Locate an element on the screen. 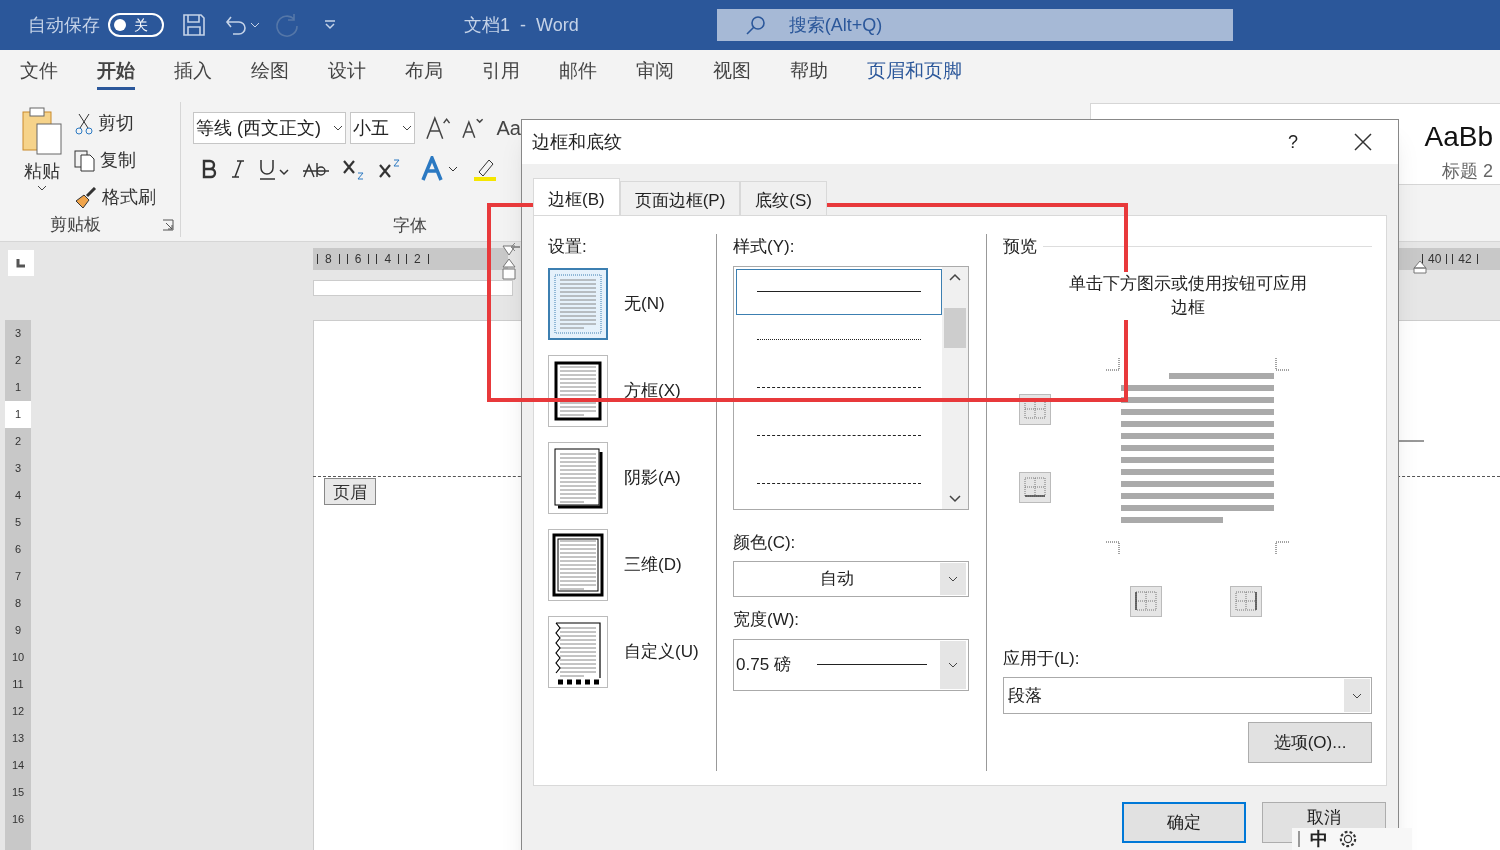 The image size is (1500, 850). setting-label: 自定义(U) is located at coordinates (661, 651).